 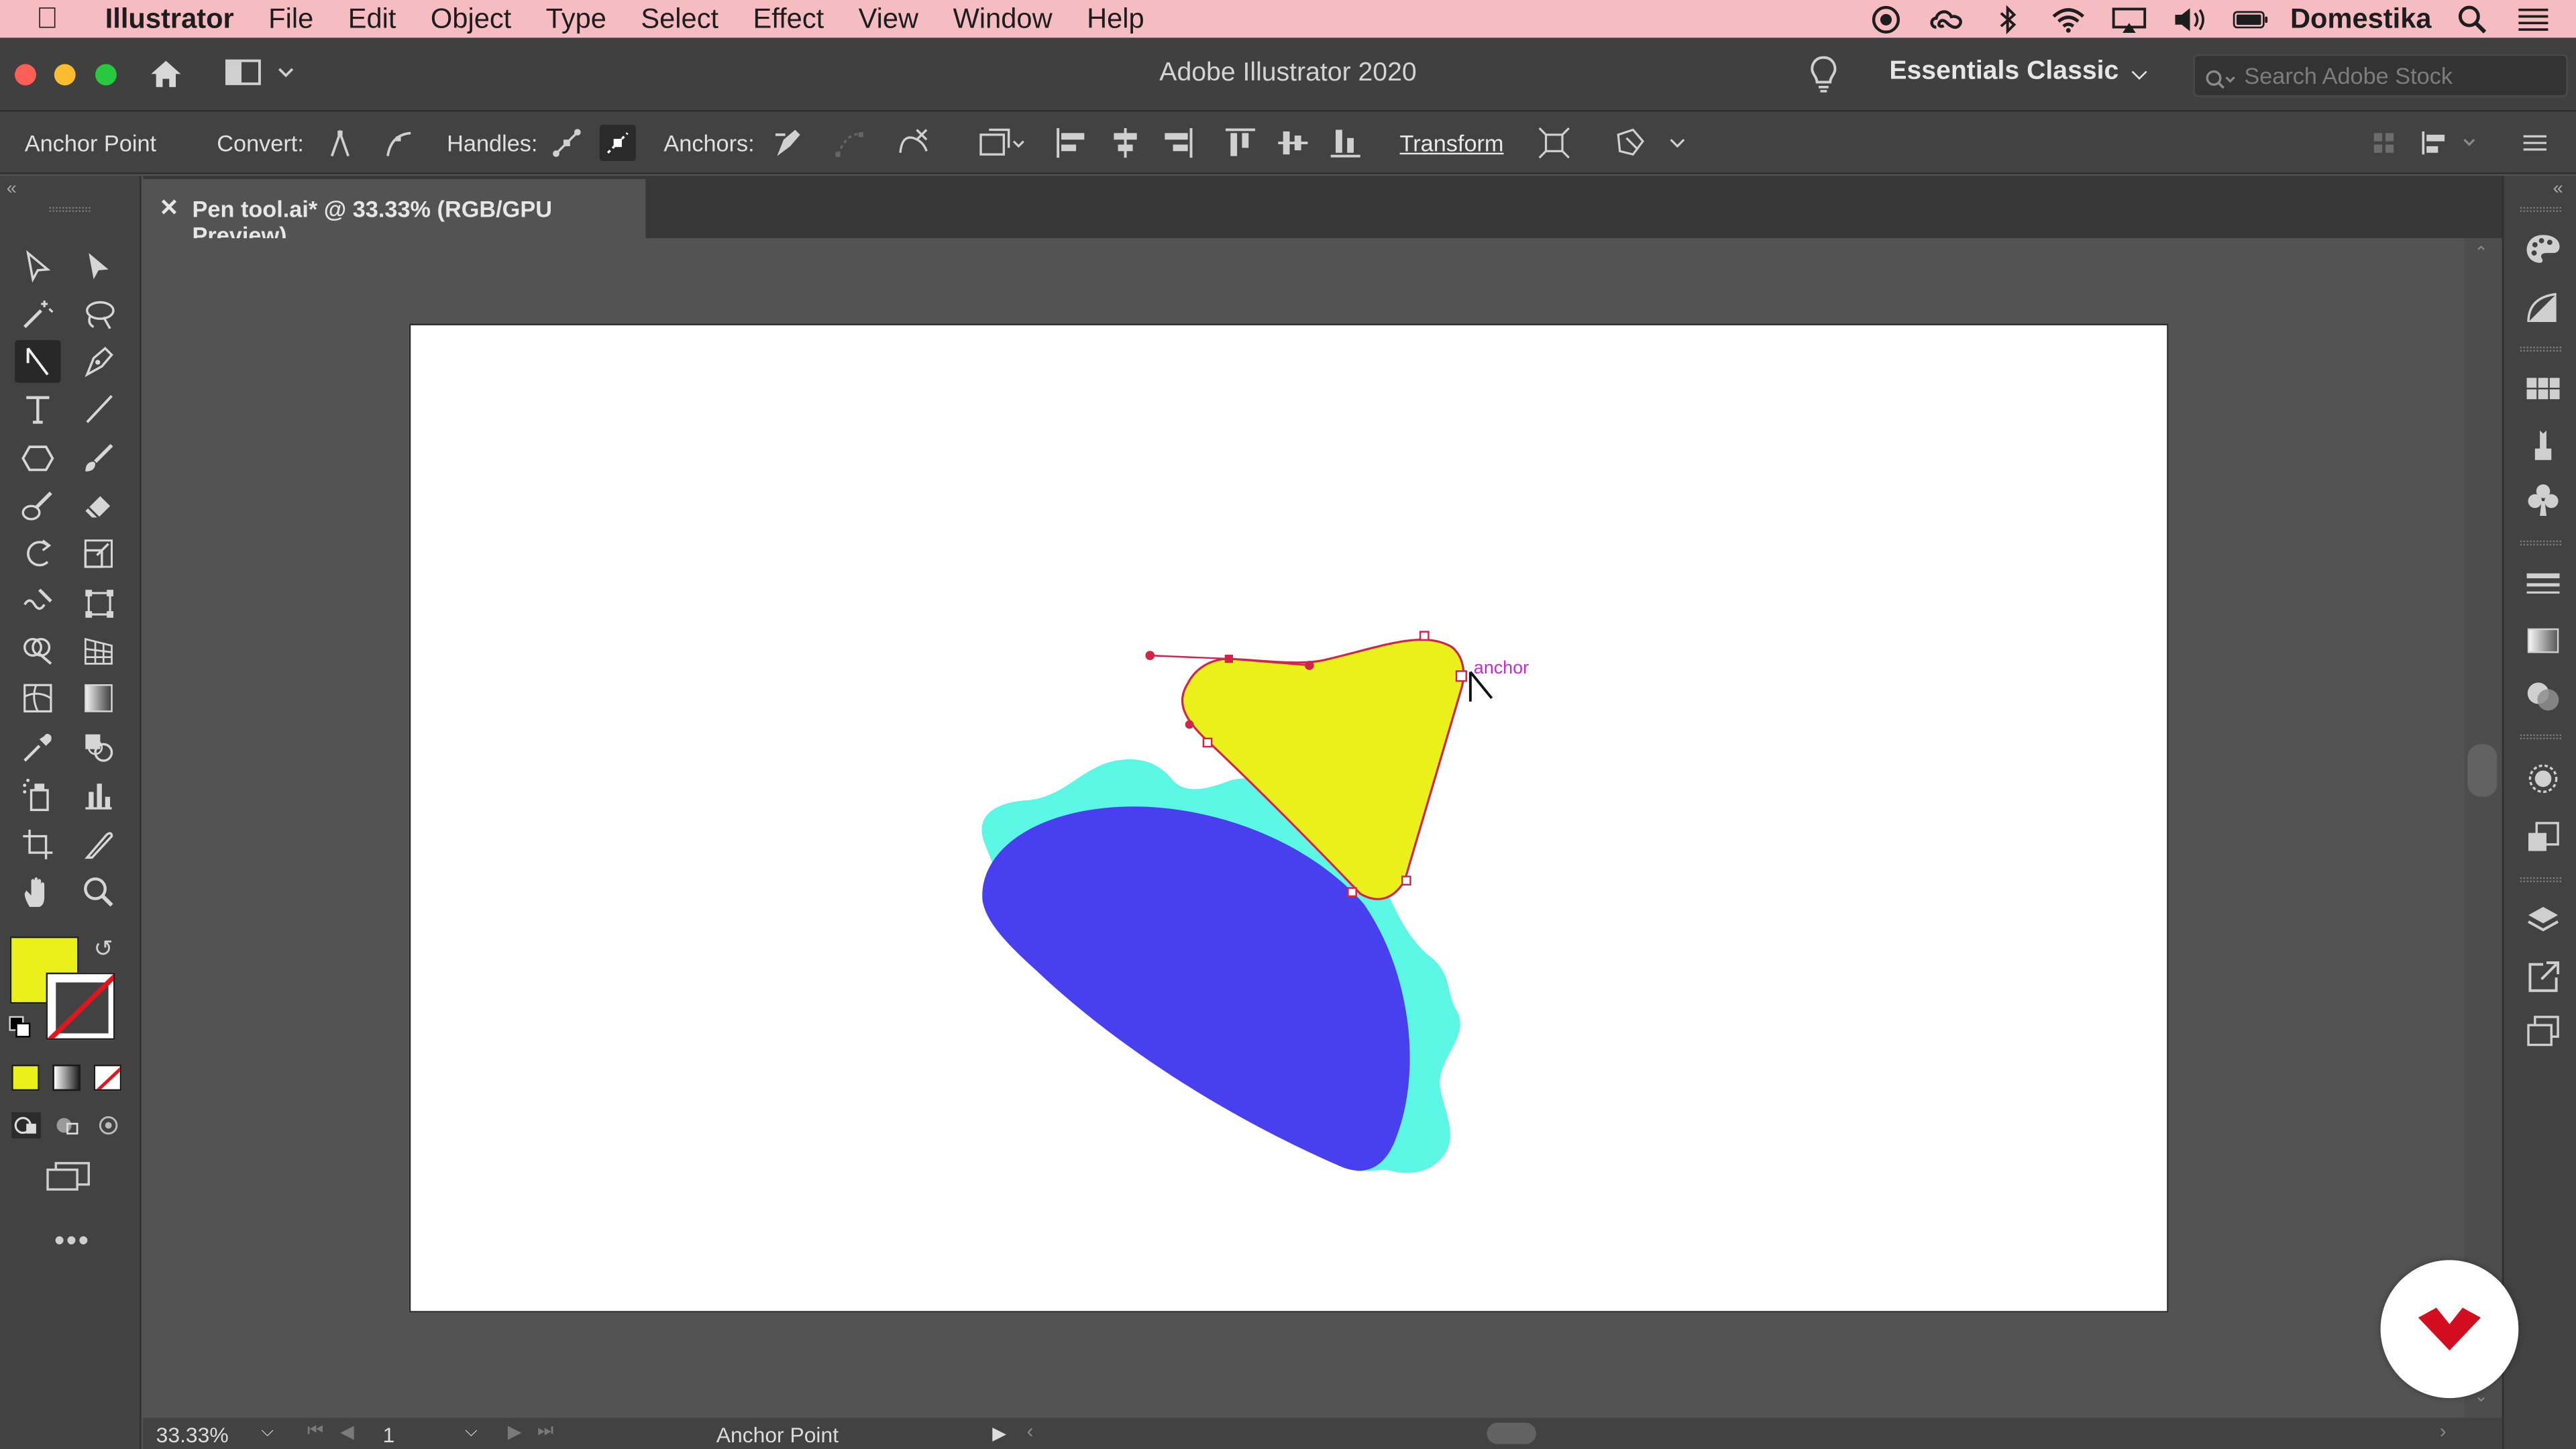 What do you see at coordinates (1654, 143) in the screenshot?
I see `puppet-warp-icon` at bounding box center [1654, 143].